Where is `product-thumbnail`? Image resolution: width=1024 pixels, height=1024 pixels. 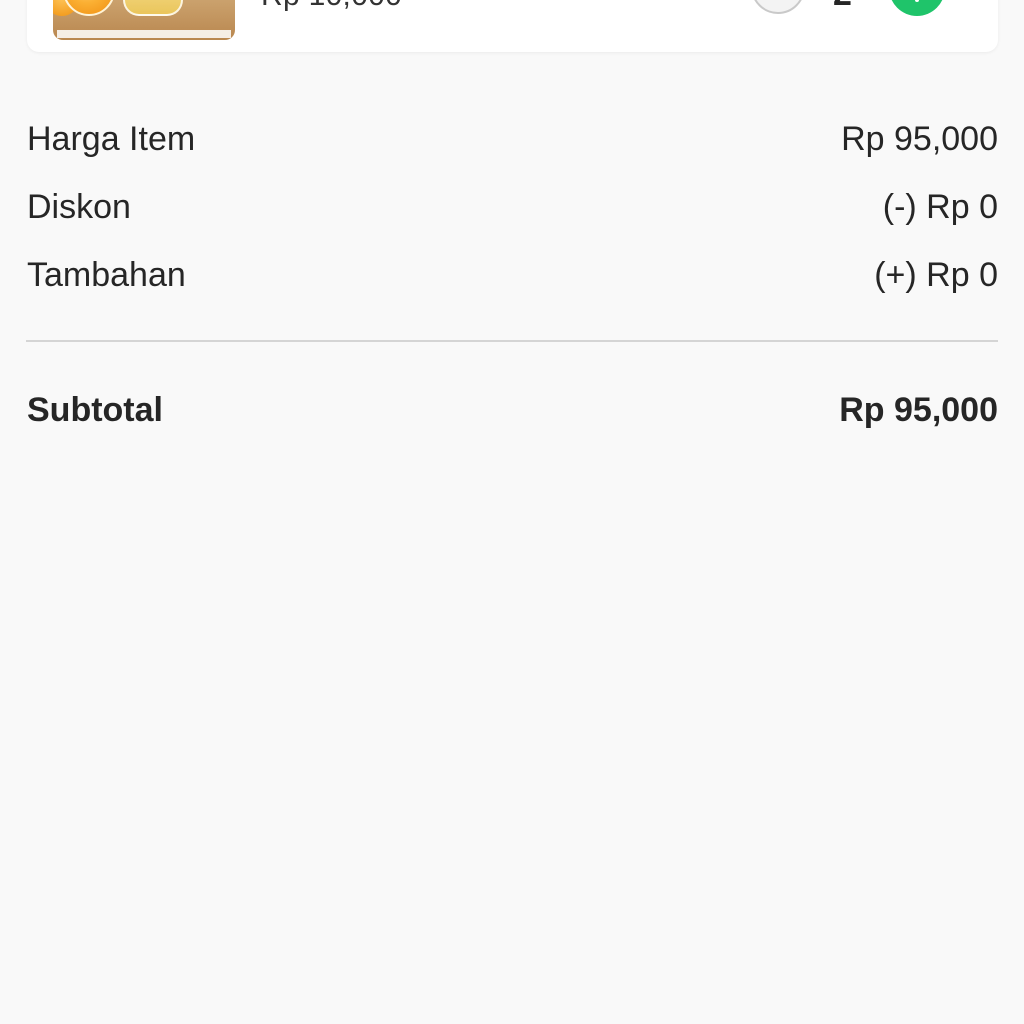
product-thumbnail is located at coordinates (144, 20).